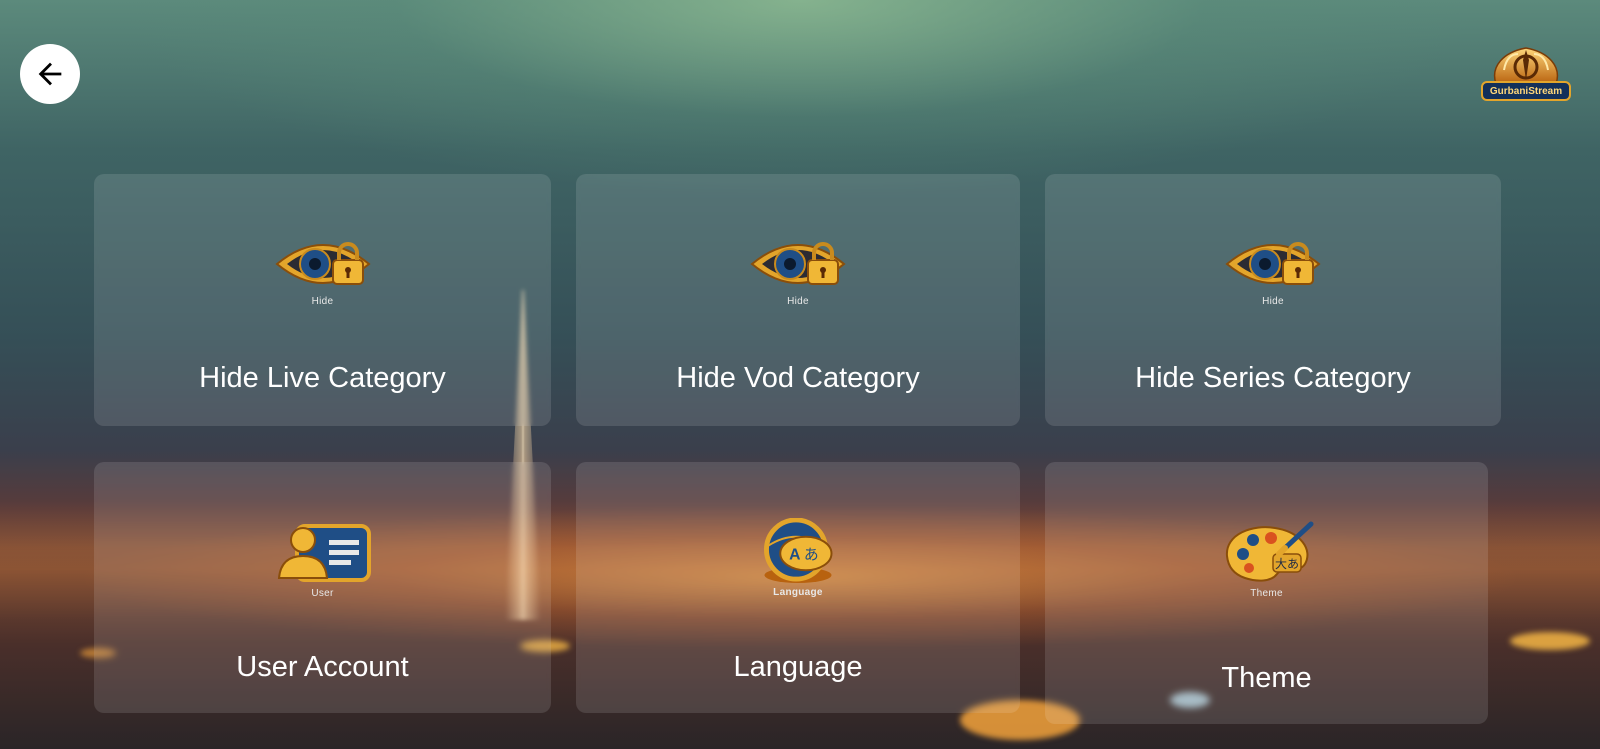 The width and height of the screenshot is (1600, 749). Describe the element at coordinates (811, 554) in the screenshot. I see `svg-text: あ` at that location.